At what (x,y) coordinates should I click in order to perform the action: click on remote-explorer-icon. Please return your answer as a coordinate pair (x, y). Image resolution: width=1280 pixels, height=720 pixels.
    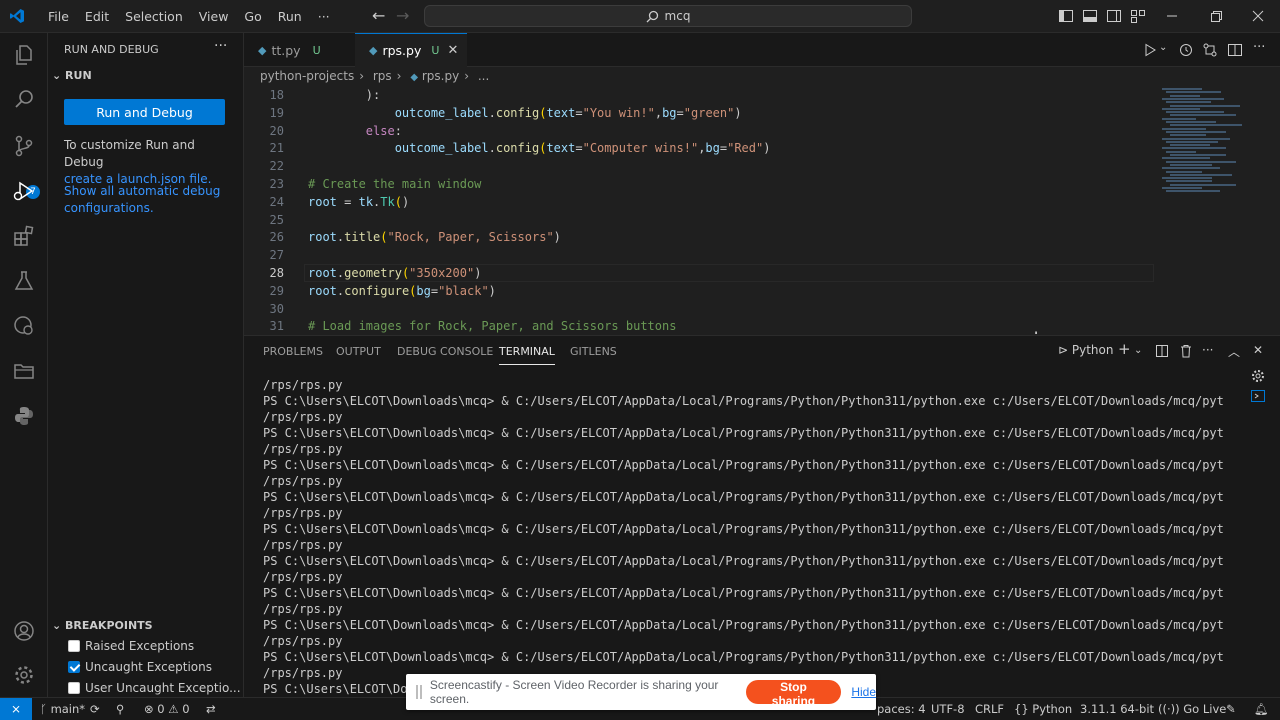
    Looking at the image, I should click on (24, 326).